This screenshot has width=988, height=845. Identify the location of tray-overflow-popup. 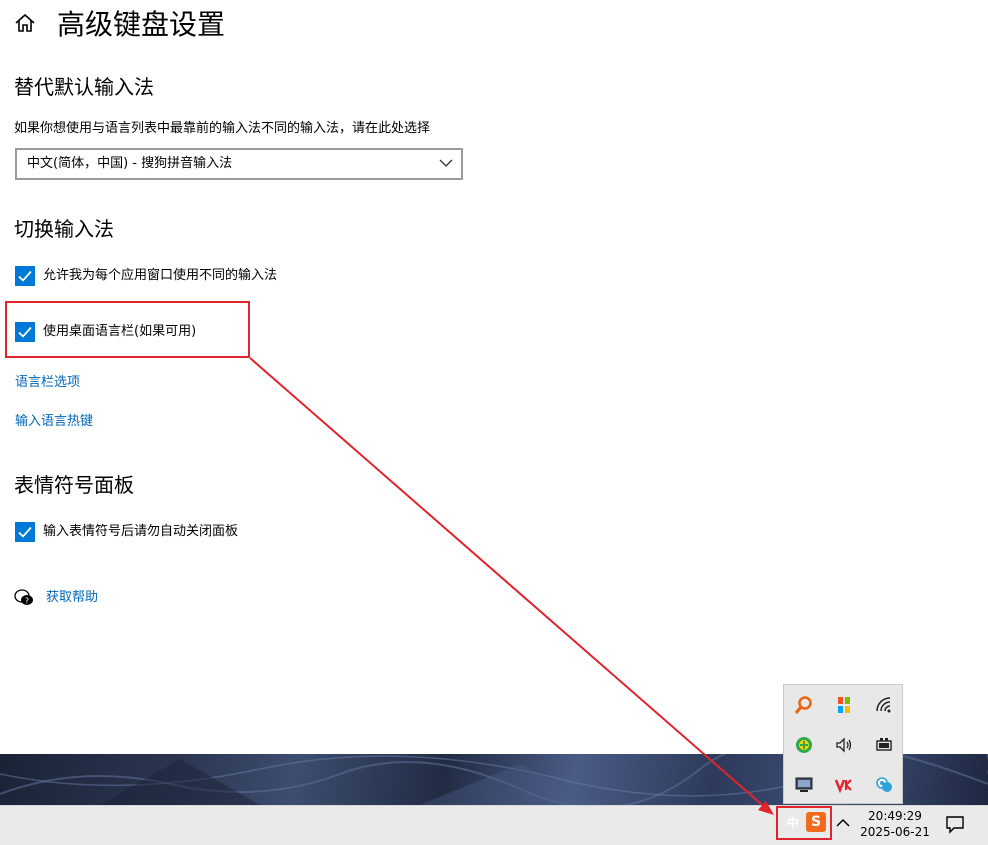
(843, 744).